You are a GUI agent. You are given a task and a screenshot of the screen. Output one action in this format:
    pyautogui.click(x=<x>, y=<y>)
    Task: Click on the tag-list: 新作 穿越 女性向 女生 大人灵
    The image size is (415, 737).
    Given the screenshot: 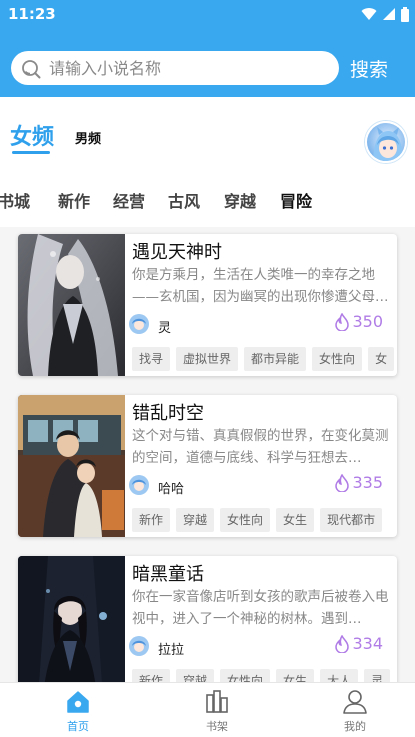 What is the action you would take?
    pyautogui.click(x=264, y=675)
    